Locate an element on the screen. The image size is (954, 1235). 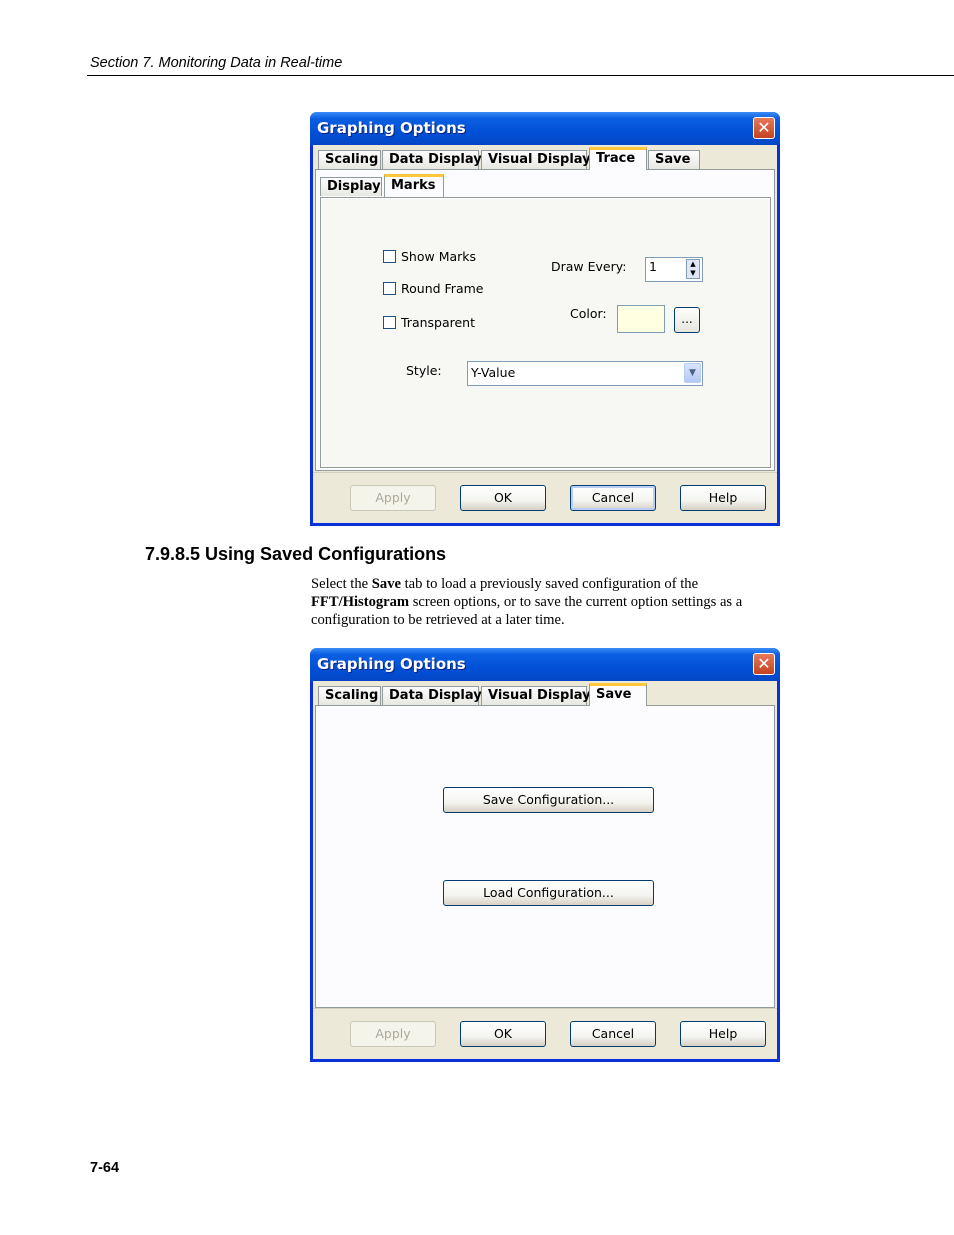
spin-arrows-icon: ▲ ▼ is located at coordinates (693, 269).